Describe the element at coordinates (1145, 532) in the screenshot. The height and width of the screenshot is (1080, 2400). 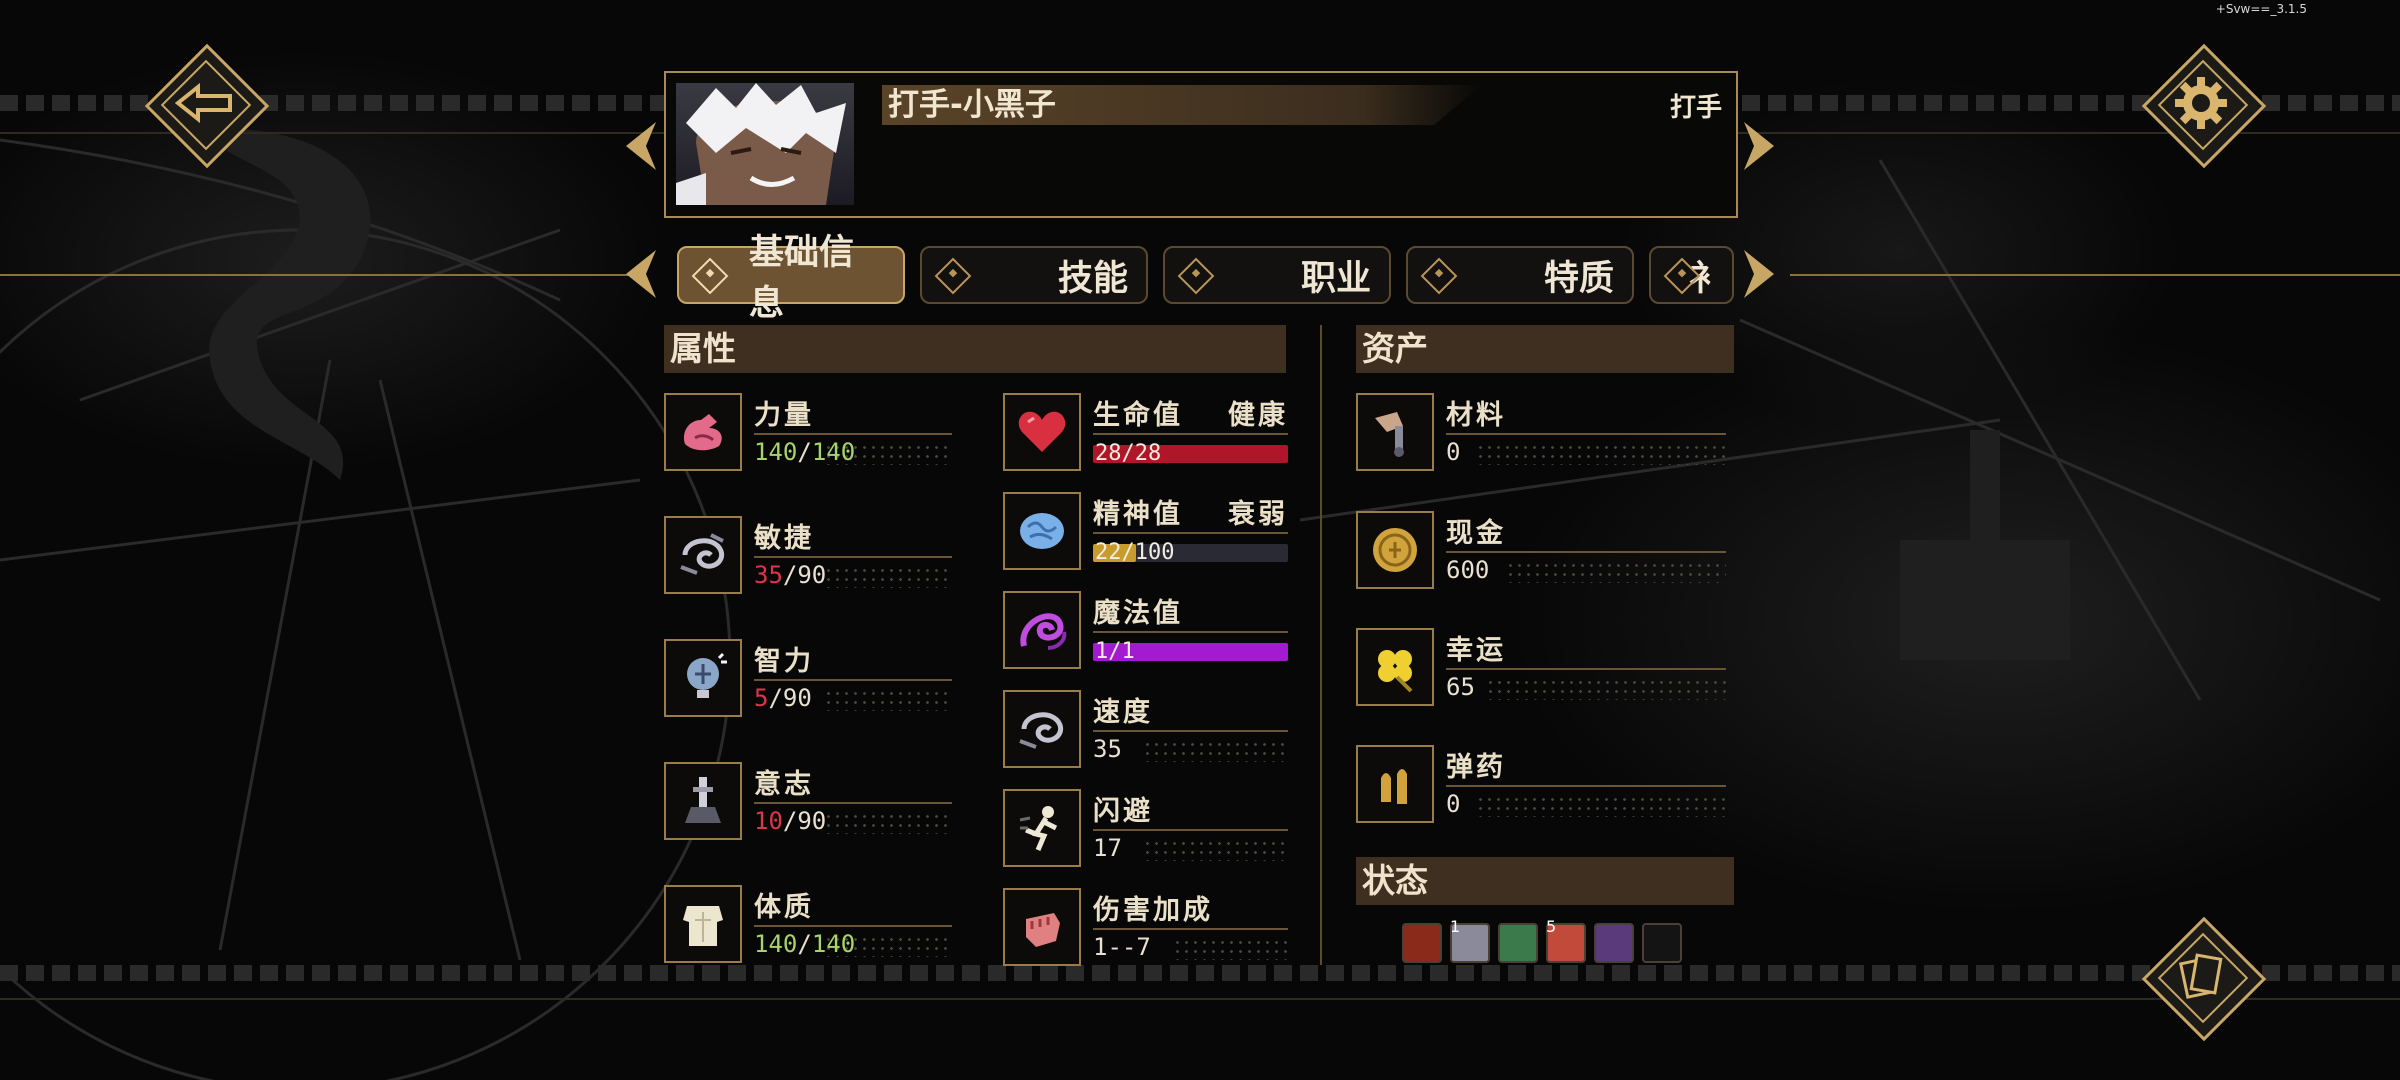
I see `vital-sanity: 精神值 衰弱 22/100` at that location.